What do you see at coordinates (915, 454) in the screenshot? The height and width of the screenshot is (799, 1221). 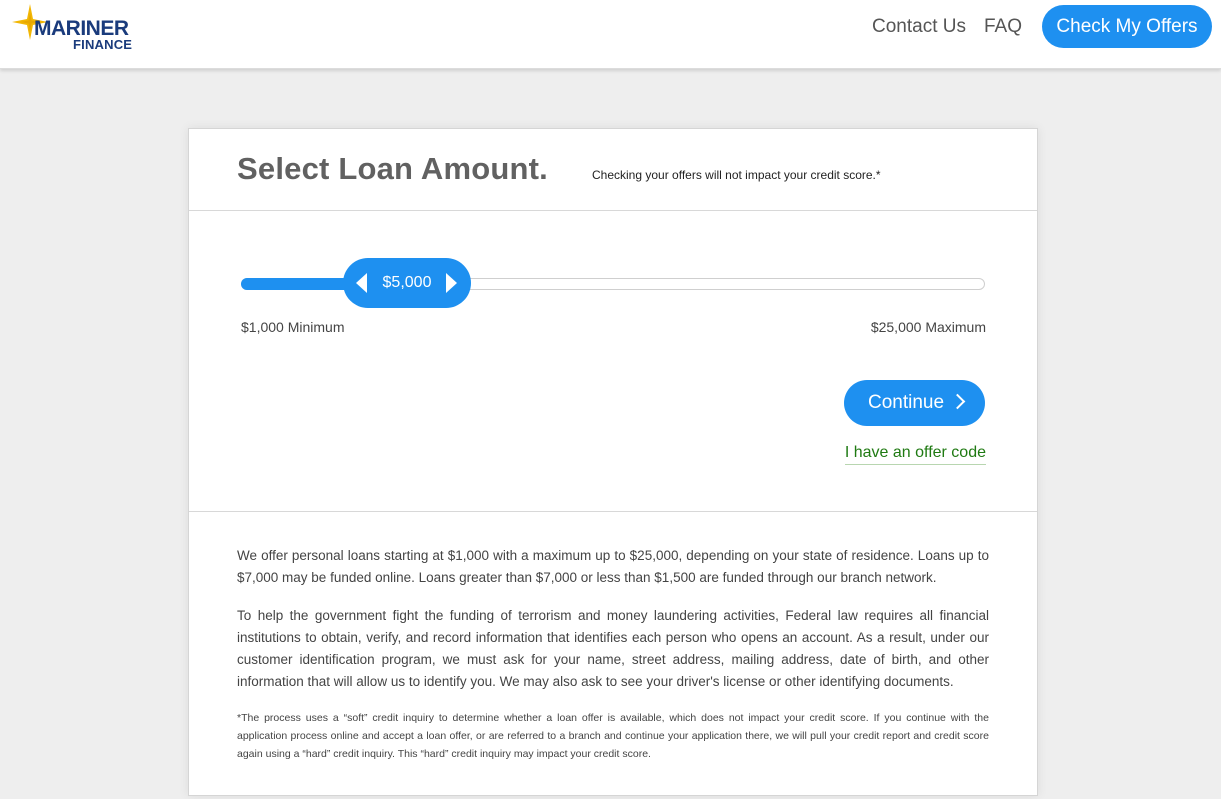 I see `offer-code-link: I have an offer code` at bounding box center [915, 454].